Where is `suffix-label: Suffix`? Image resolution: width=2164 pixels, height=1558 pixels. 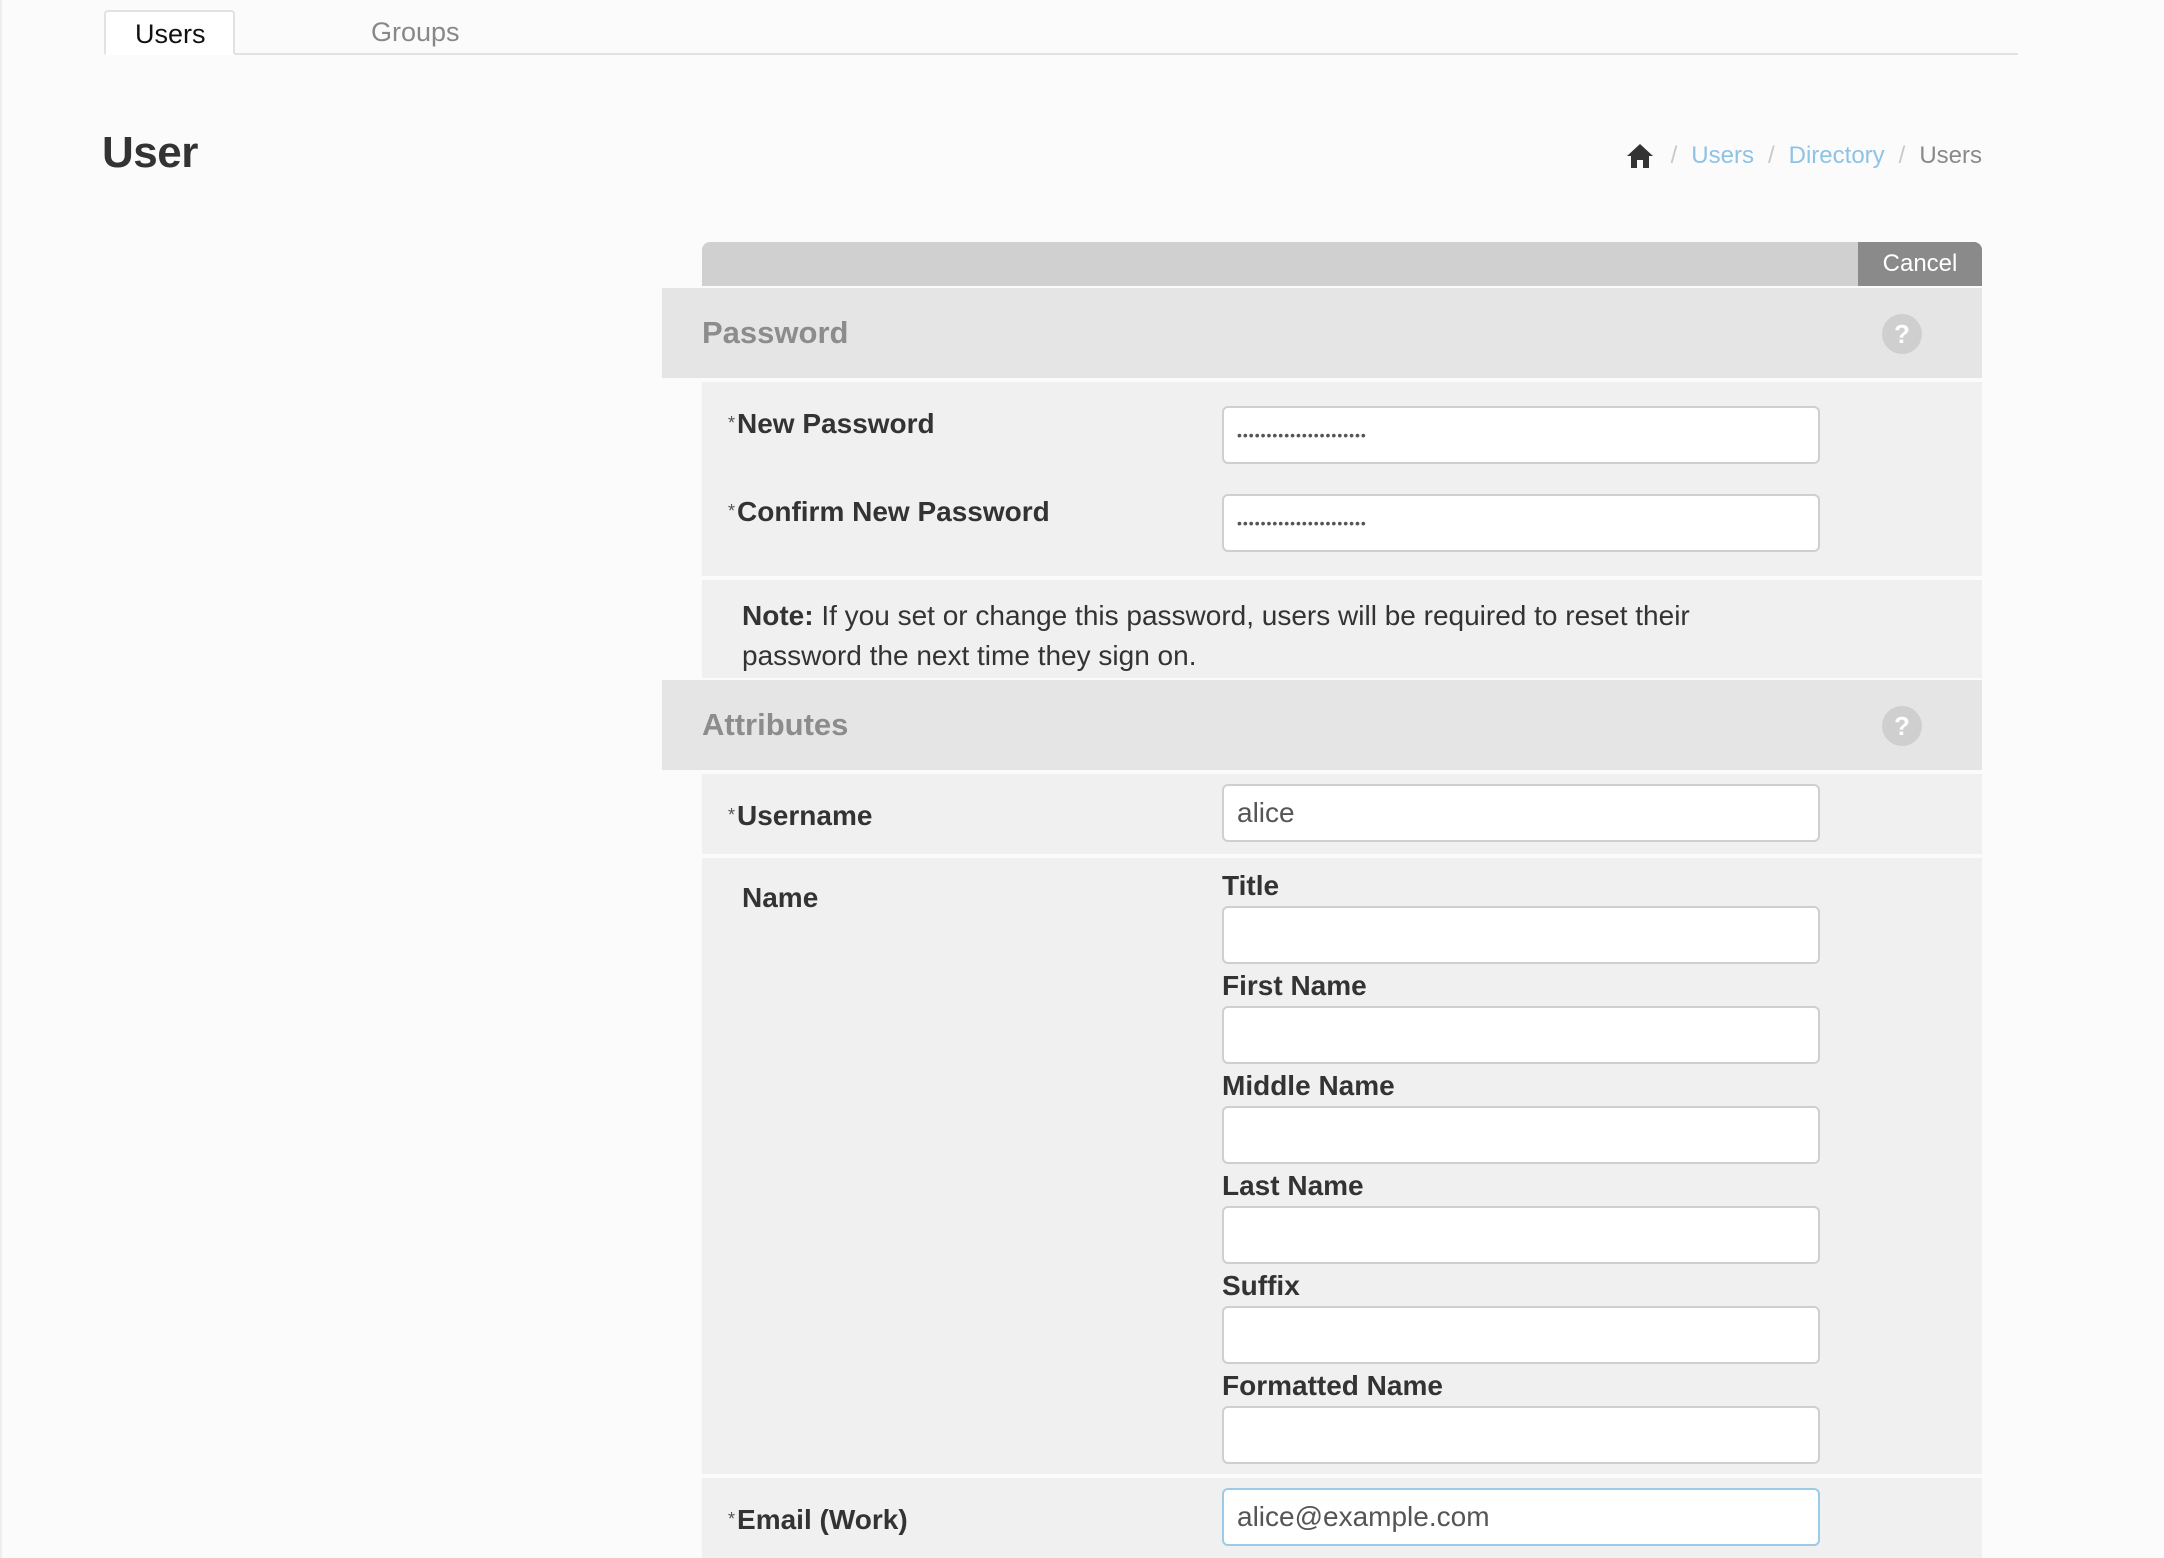
suffix-label: Suffix is located at coordinates (1261, 1285).